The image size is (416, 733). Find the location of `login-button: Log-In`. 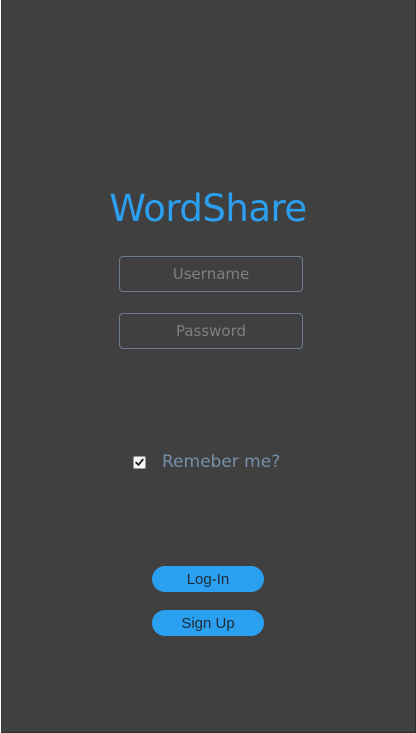

login-button: Log-In is located at coordinates (208, 579).